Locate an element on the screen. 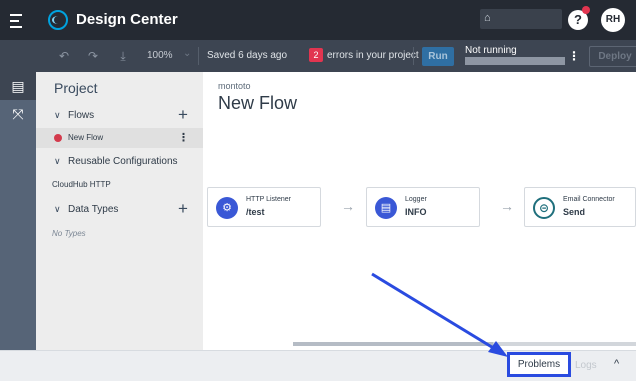  organization-selector: ⌂ is located at coordinates (521, 19).